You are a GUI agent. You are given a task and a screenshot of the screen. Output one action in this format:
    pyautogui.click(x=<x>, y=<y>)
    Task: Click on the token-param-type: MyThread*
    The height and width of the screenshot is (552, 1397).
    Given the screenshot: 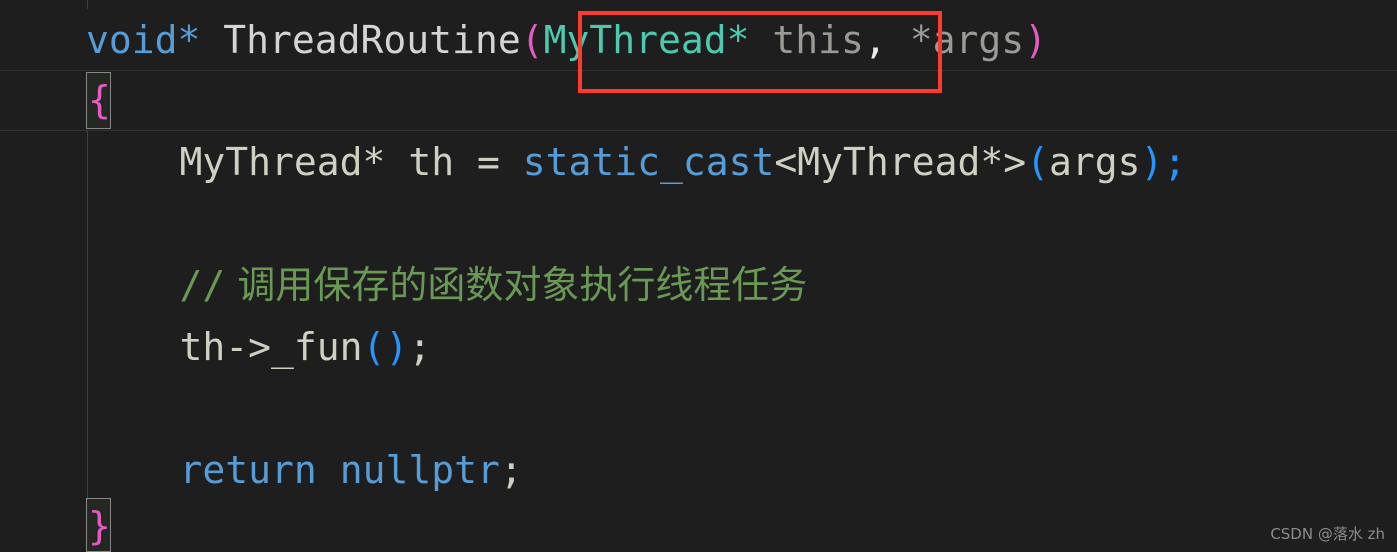 What is the action you would take?
    pyautogui.click(x=646, y=40)
    